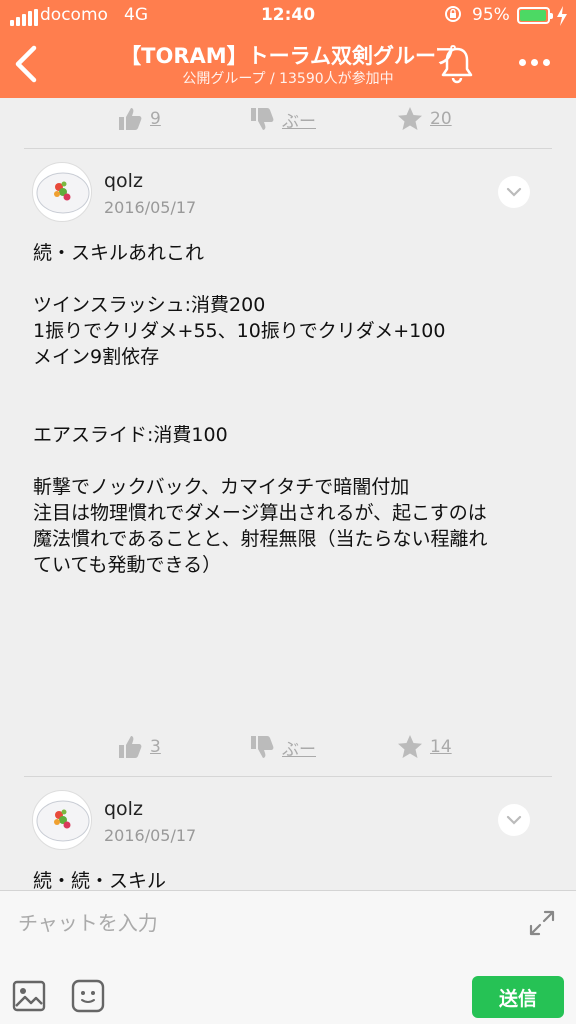 This screenshot has width=576, height=1024. Describe the element at coordinates (534, 62) in the screenshot. I see `more-icon` at that location.